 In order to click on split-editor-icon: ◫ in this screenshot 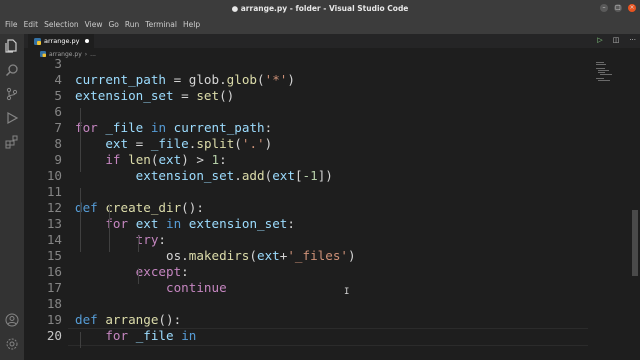, I will do `click(616, 40)`.